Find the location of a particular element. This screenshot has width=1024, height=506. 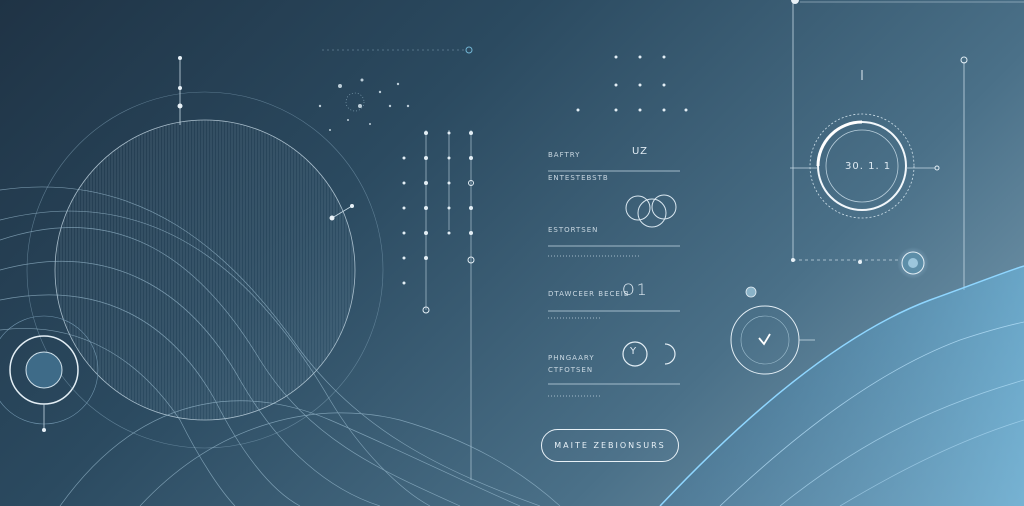

knob-icon is located at coordinates (837, 272).